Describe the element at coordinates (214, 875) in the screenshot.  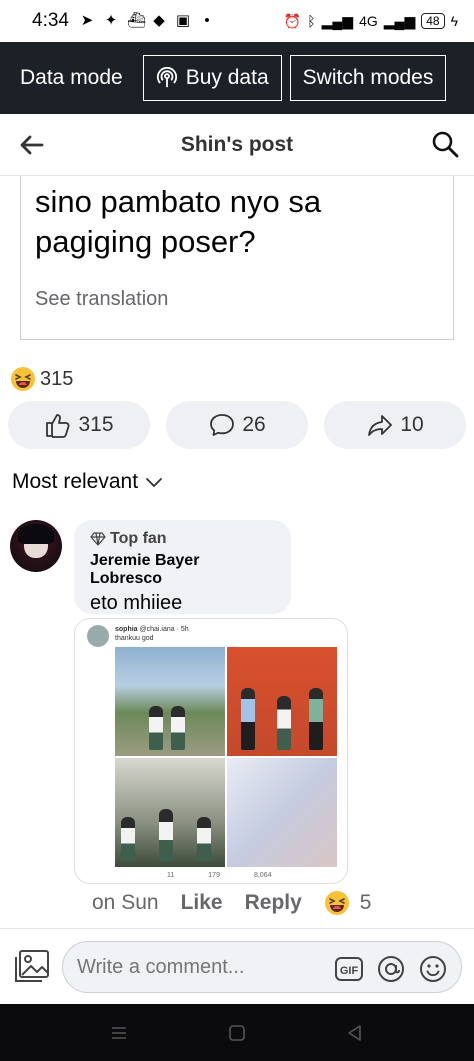
I see `tweet-likes: 179` at that location.